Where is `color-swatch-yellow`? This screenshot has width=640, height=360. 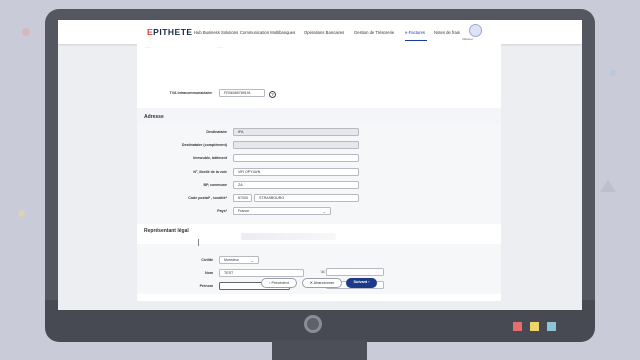 color-swatch-yellow is located at coordinates (534, 326).